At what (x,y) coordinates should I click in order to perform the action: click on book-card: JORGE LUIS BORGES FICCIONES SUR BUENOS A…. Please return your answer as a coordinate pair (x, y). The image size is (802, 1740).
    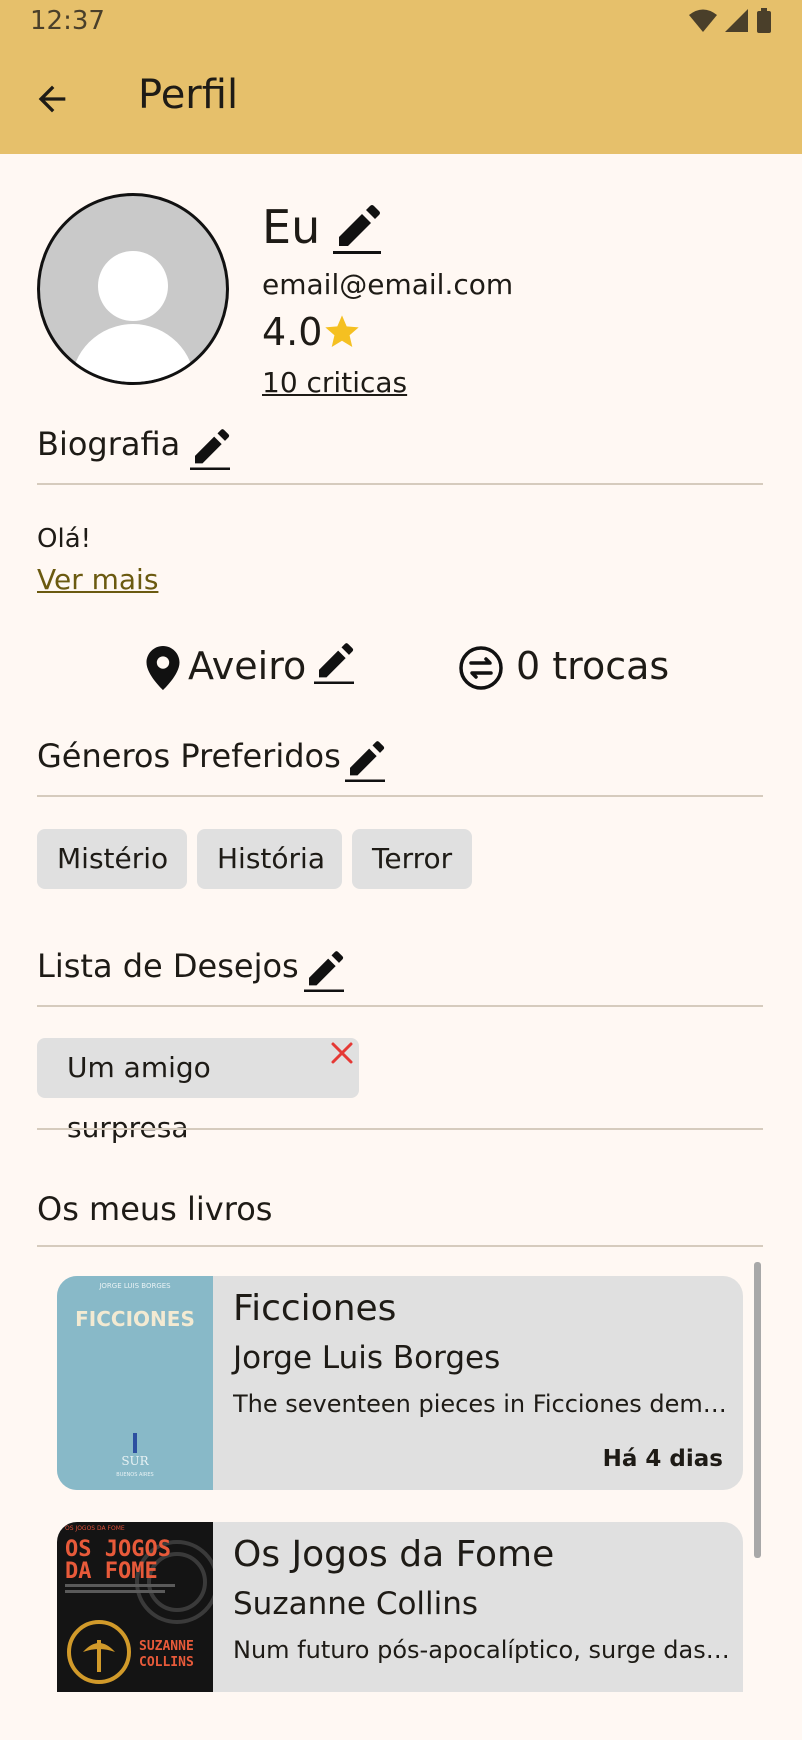
    Looking at the image, I should click on (400, 1383).